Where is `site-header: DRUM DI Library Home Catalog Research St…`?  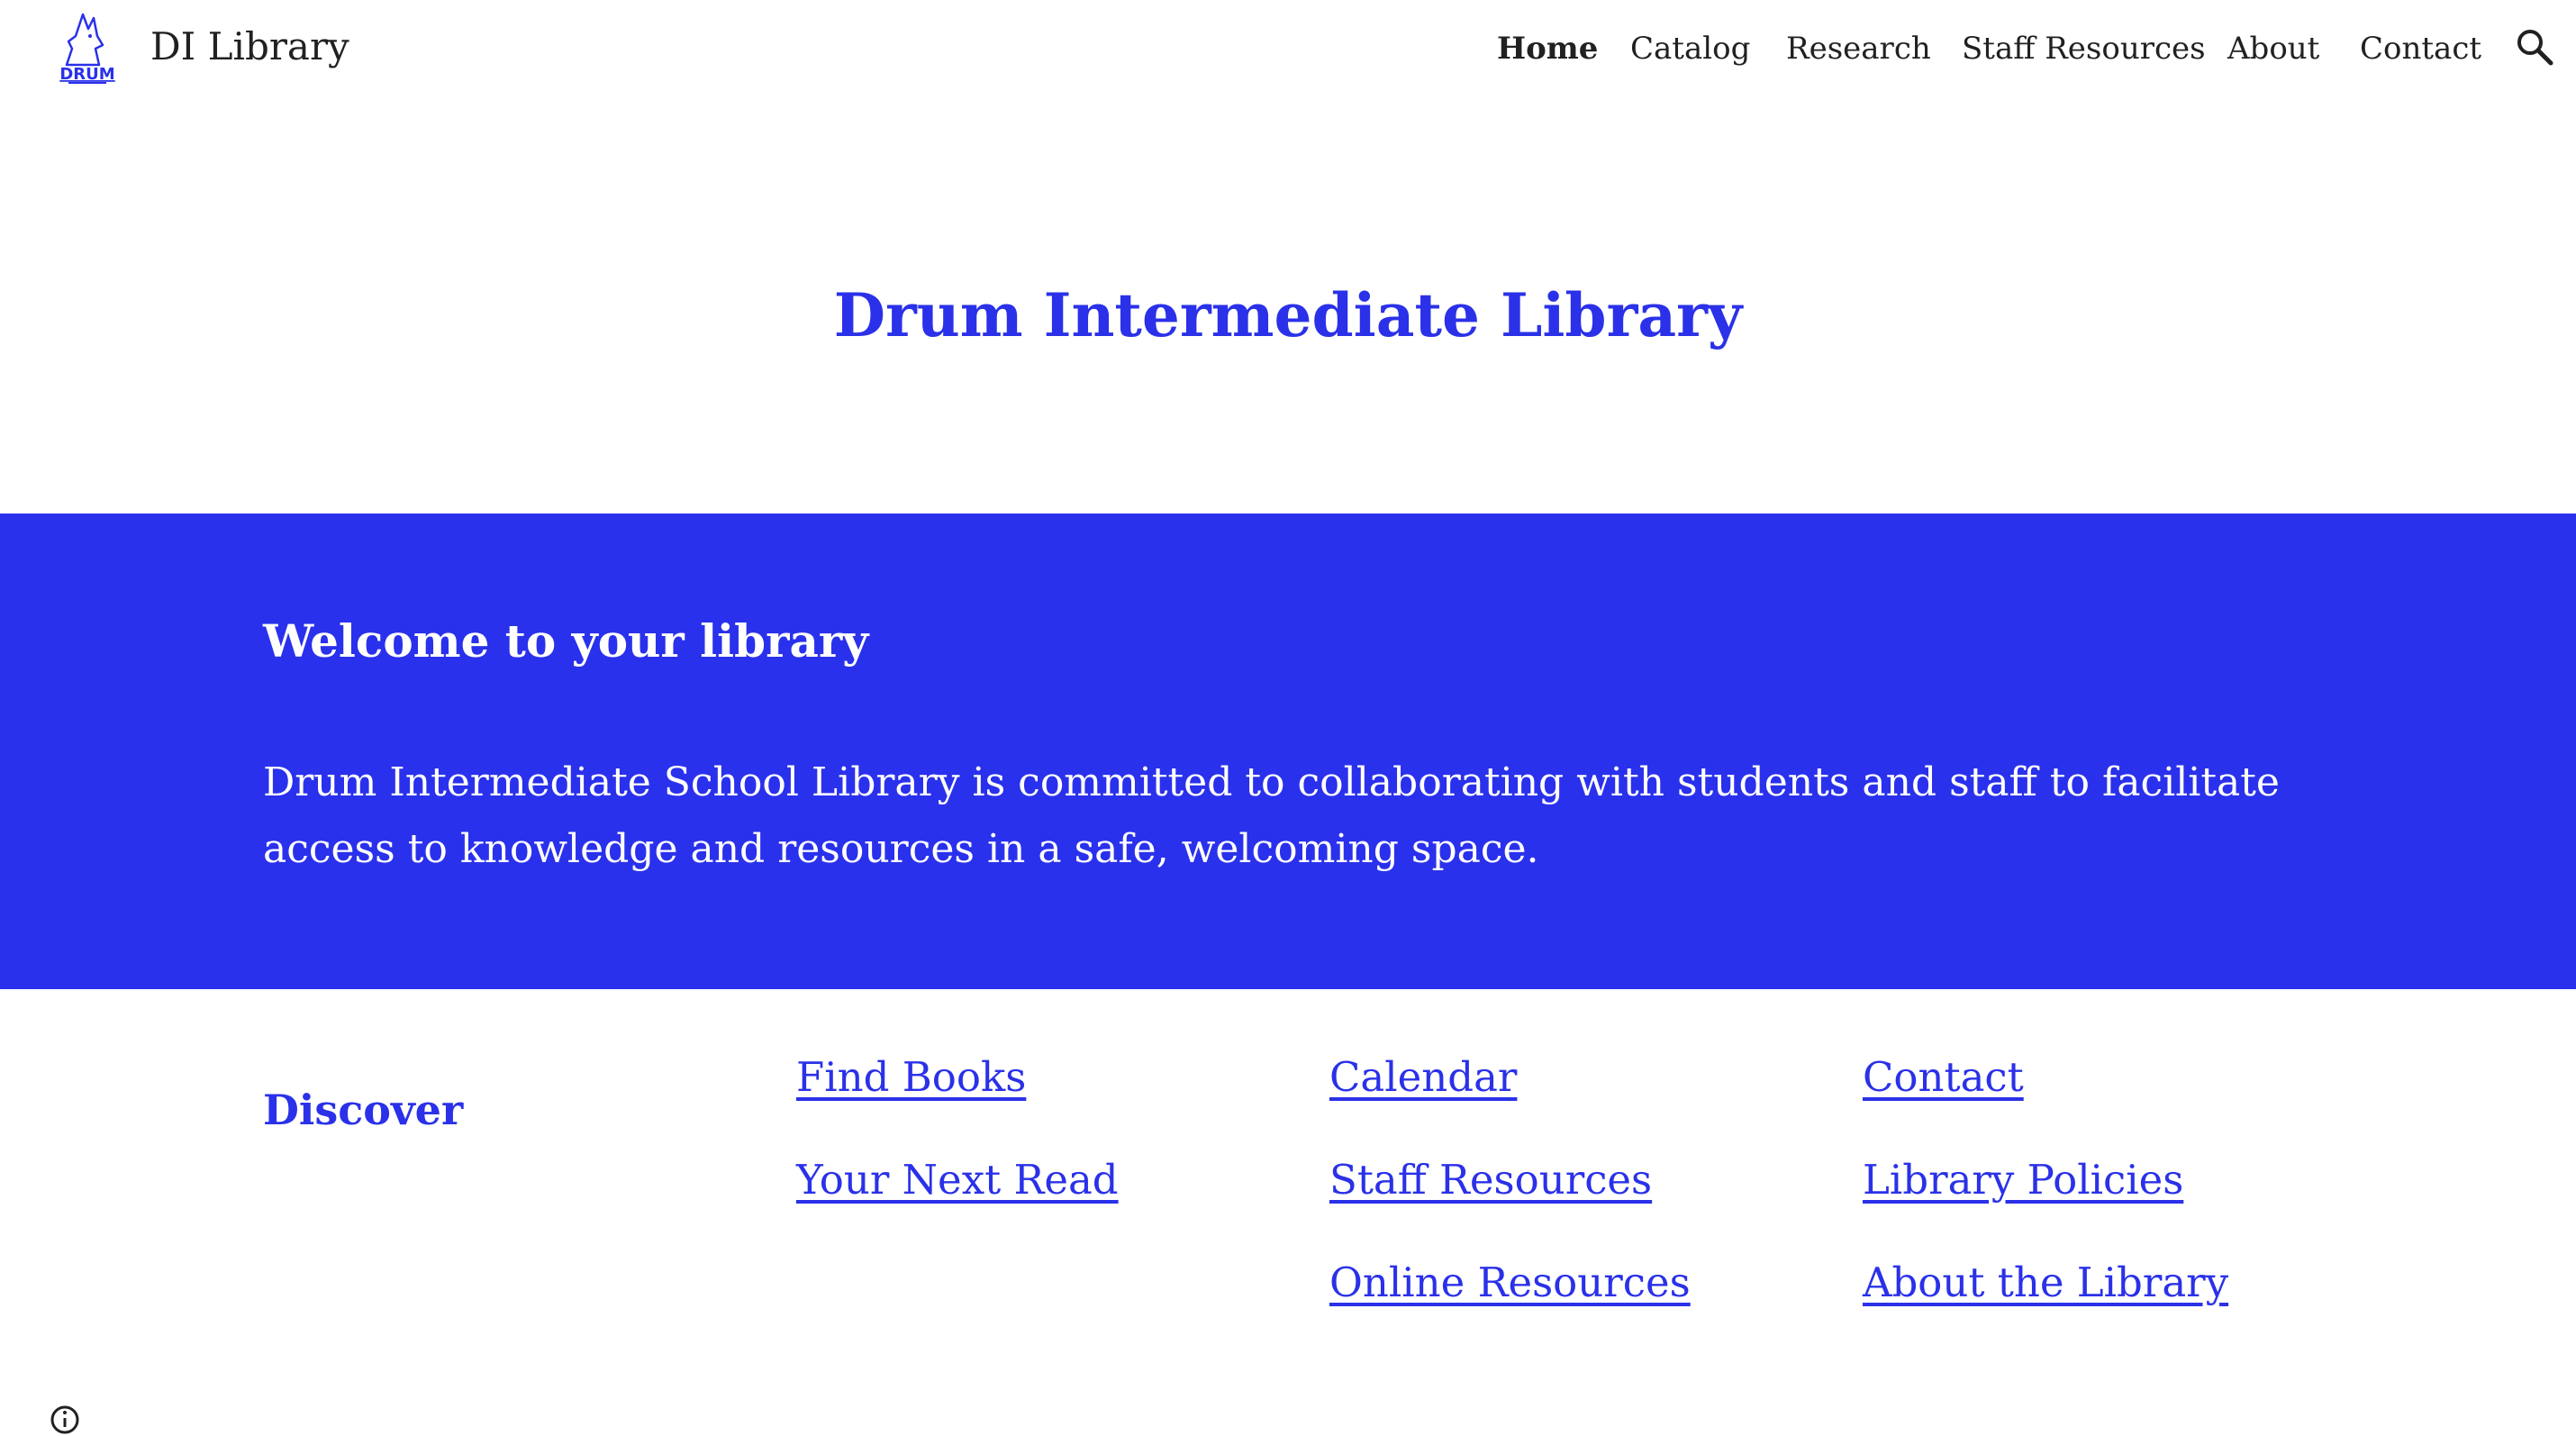
site-header: DRUM DI Library Home Catalog Research St… is located at coordinates (1288, 49).